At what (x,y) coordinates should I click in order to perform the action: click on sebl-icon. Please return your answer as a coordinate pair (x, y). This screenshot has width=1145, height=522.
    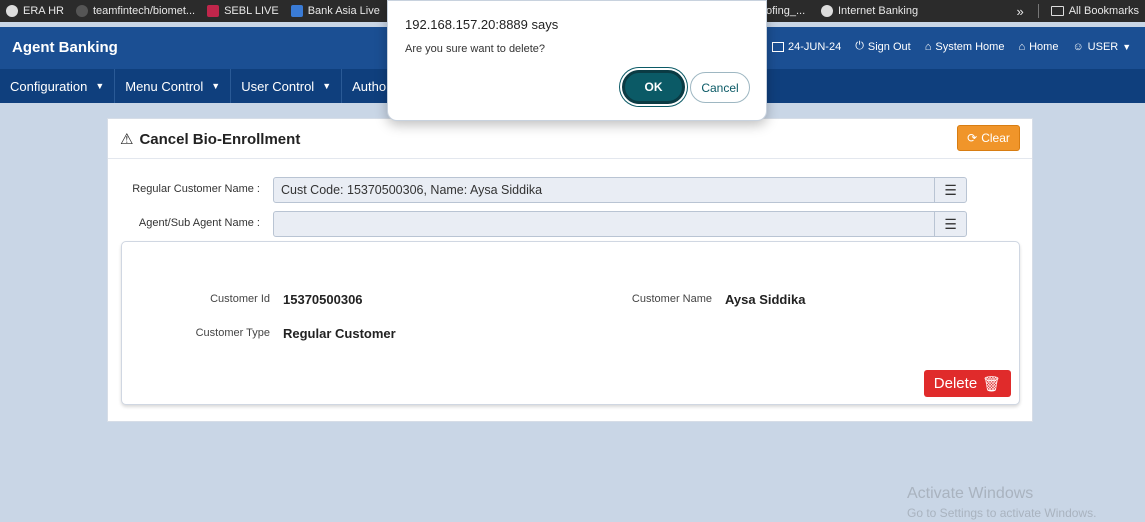
    Looking at the image, I should click on (213, 11).